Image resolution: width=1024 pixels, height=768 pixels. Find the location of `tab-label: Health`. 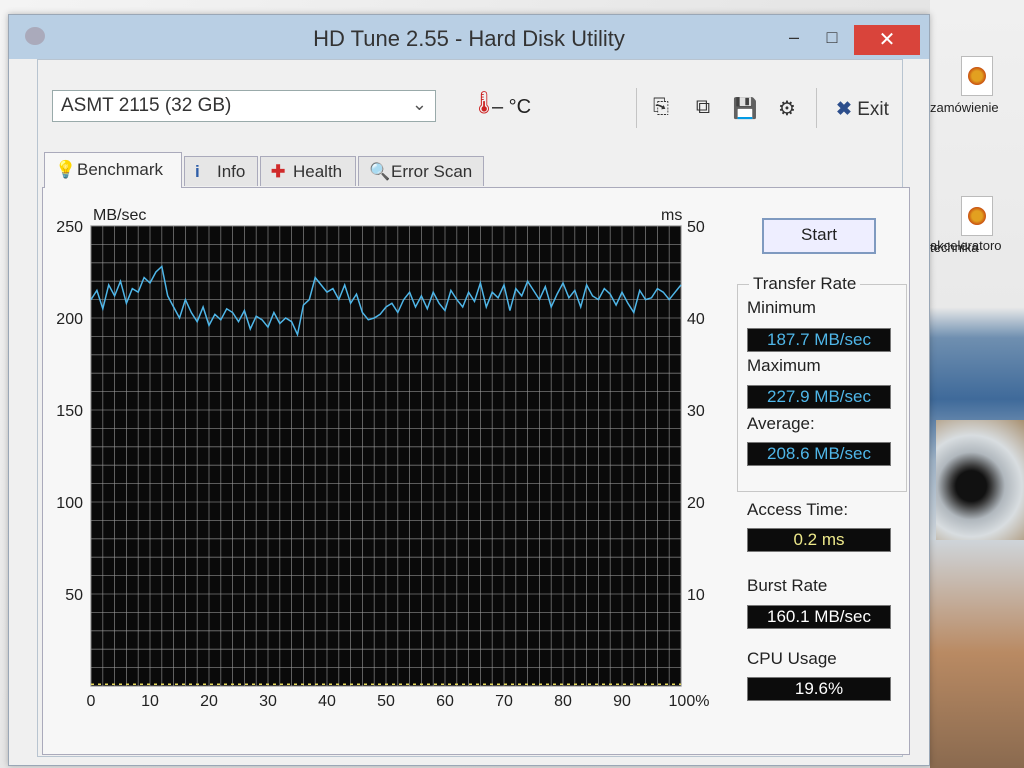

tab-label: Health is located at coordinates (318, 171).